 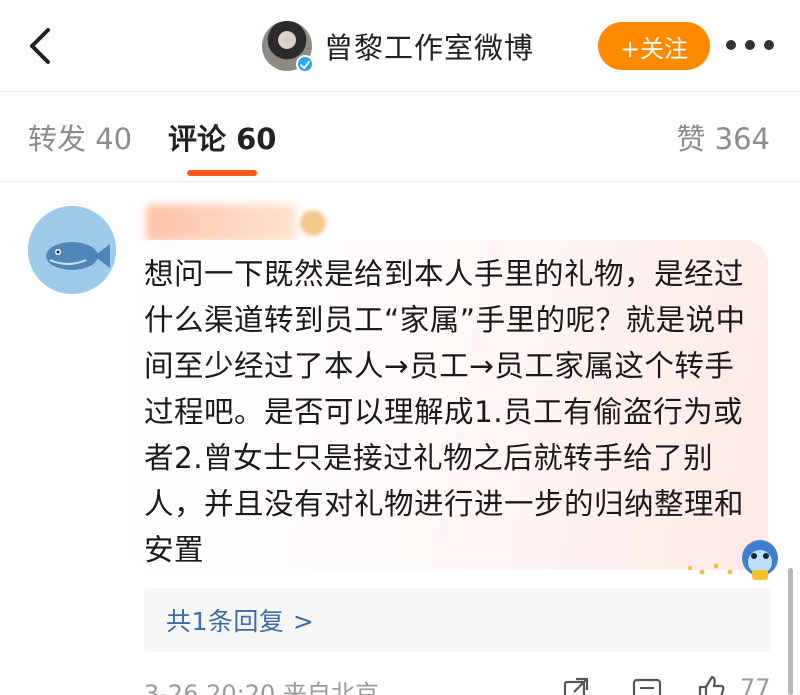 What do you see at coordinates (261, 687) in the screenshot?
I see `comment-meta: 3-26 20:20 来自北京` at bounding box center [261, 687].